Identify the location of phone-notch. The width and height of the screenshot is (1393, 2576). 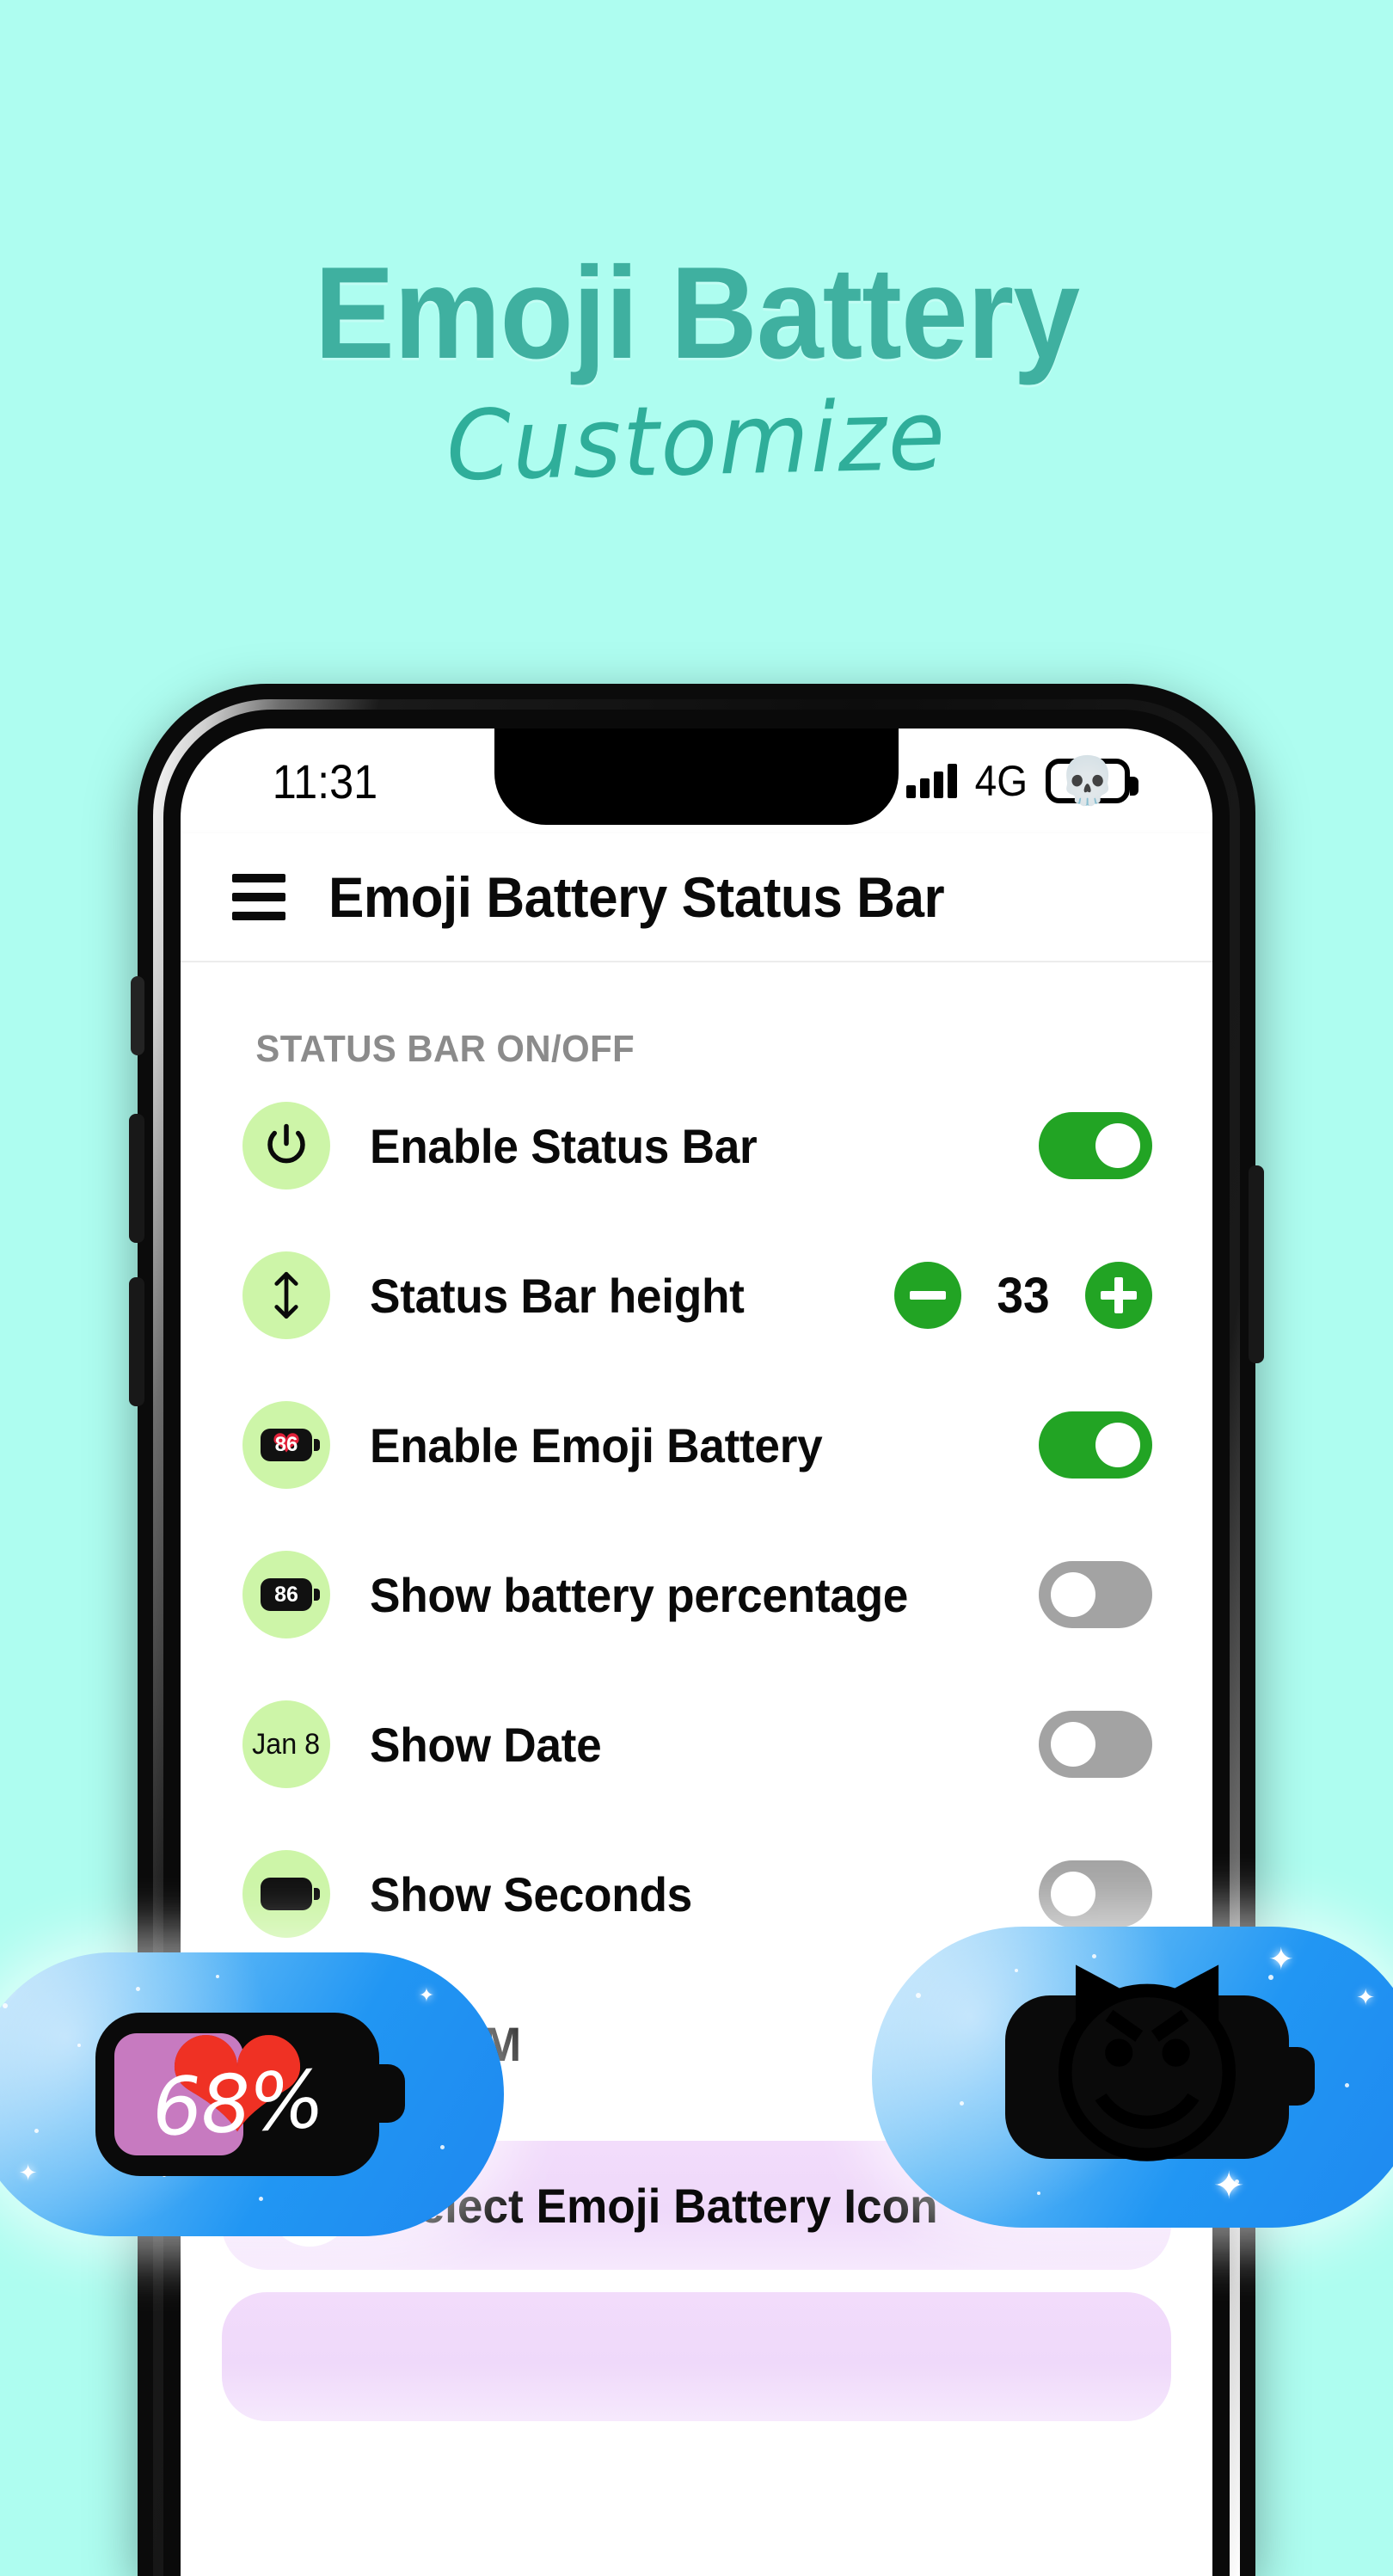
(696, 777).